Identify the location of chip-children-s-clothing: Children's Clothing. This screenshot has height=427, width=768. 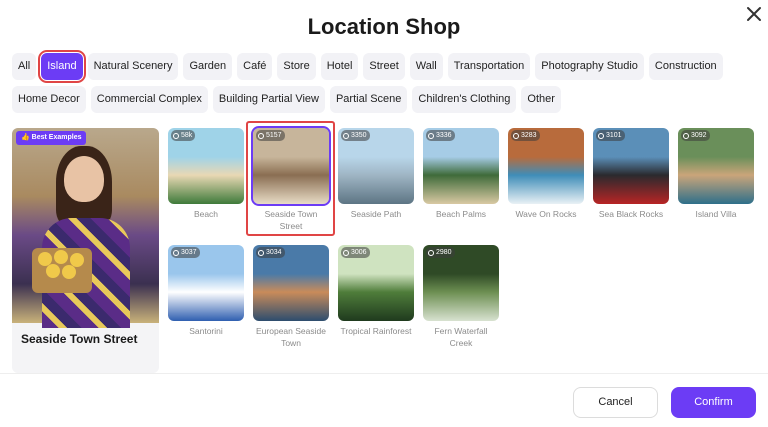
(464, 99).